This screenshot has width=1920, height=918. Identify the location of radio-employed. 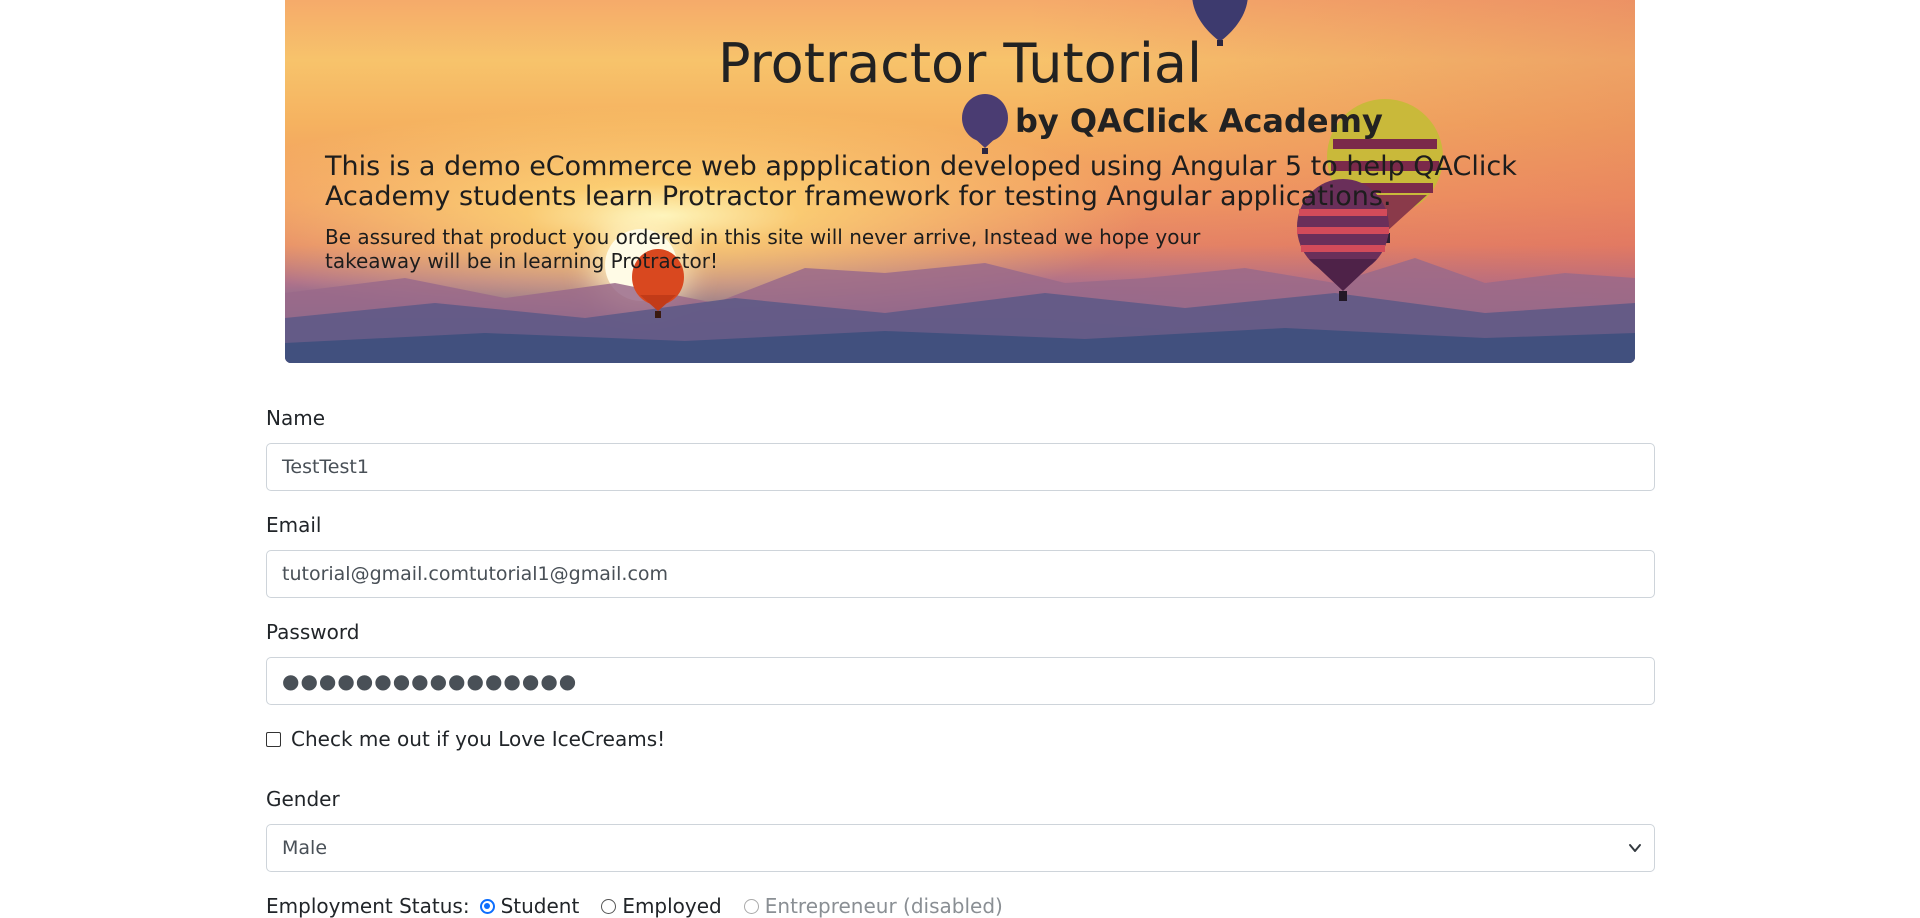
(609, 906).